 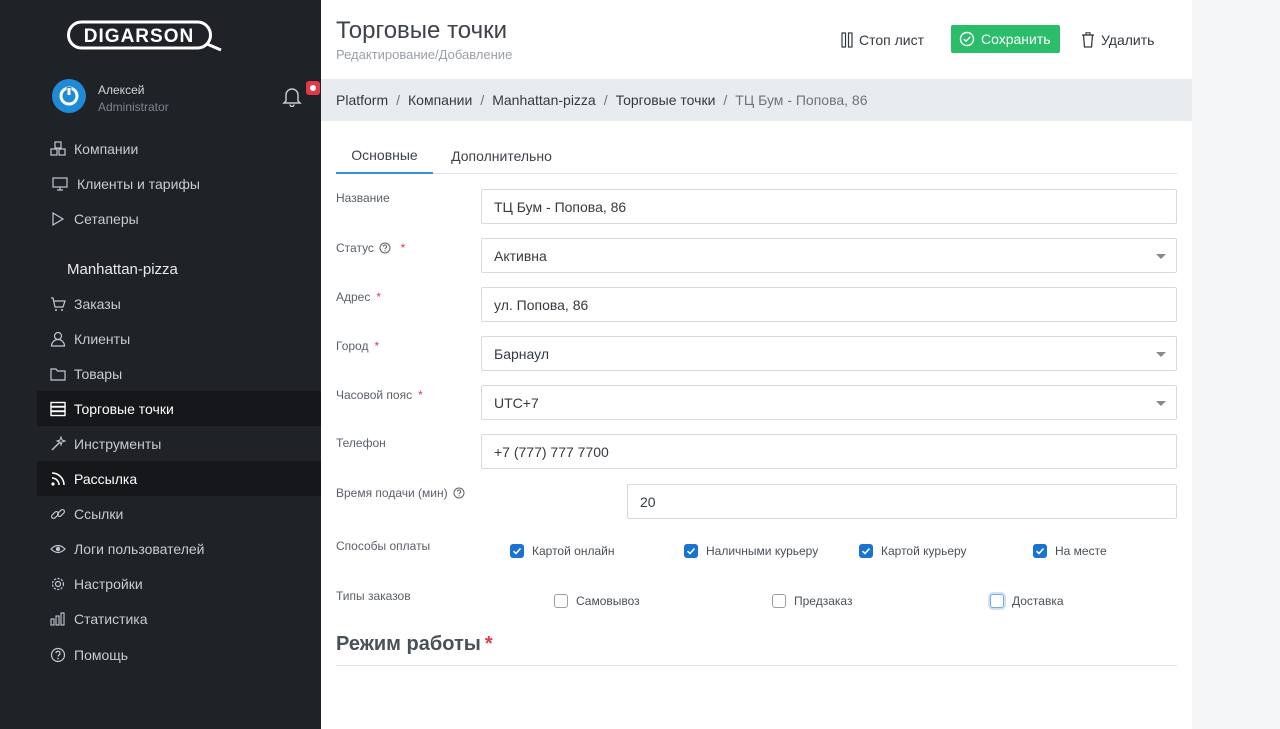 I want to click on tabs: Основные Дополнительно, so click(x=756, y=156).